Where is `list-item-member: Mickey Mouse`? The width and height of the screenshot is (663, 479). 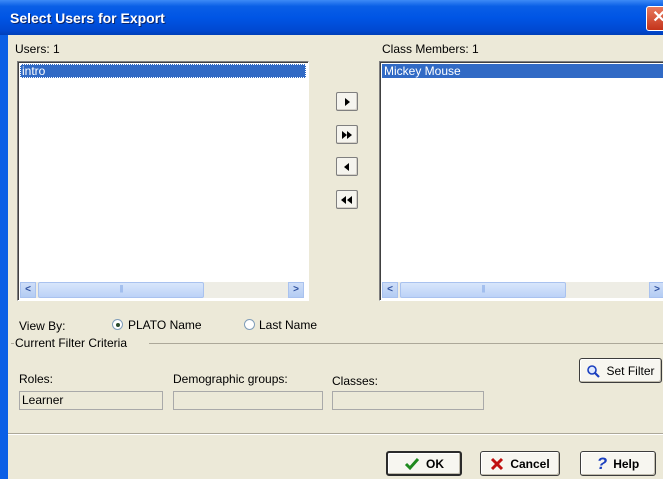 list-item-member: Mickey Mouse is located at coordinates (522, 71).